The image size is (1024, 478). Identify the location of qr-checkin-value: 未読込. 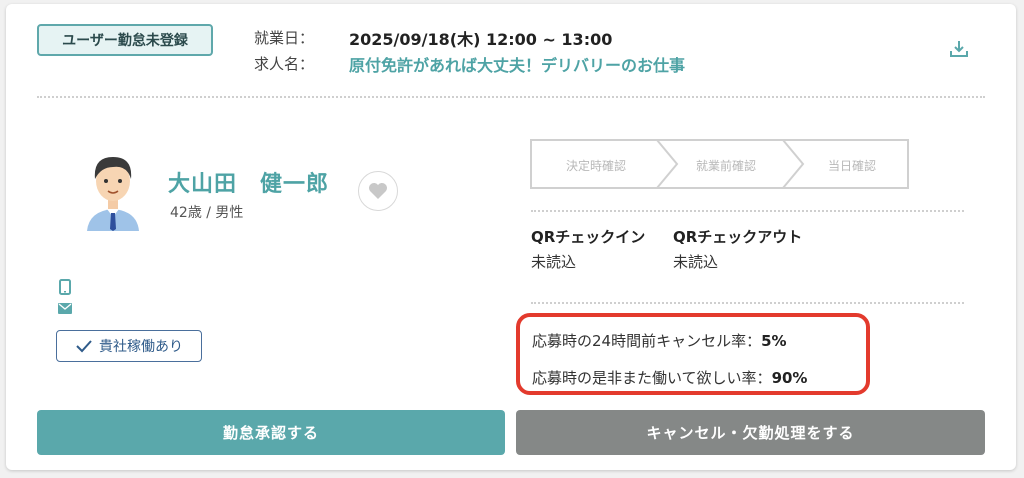
(554, 262).